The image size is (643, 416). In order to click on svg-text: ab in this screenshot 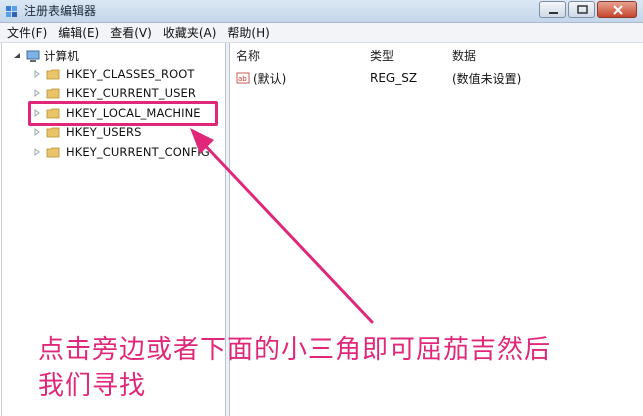, I will do `click(242, 79)`.